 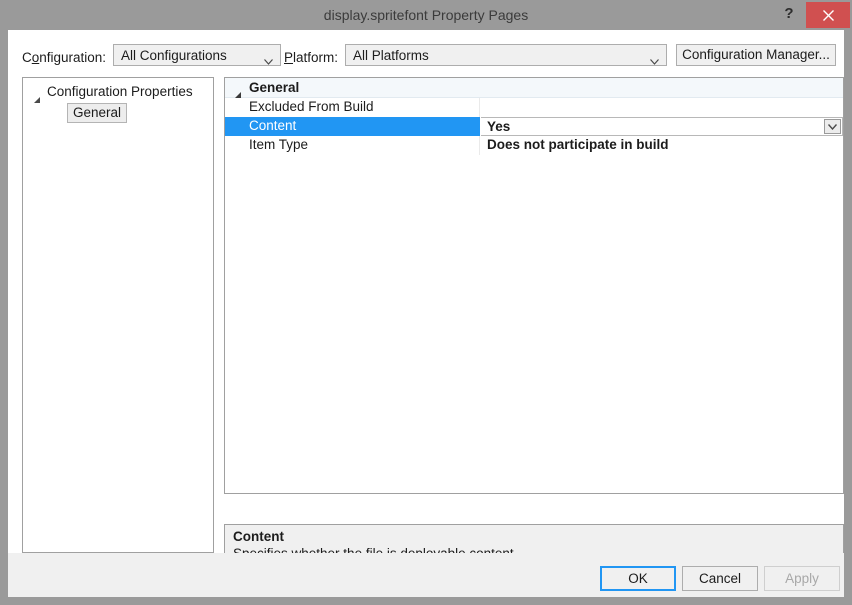 I want to click on grid-category-label: General, so click(x=274, y=87).